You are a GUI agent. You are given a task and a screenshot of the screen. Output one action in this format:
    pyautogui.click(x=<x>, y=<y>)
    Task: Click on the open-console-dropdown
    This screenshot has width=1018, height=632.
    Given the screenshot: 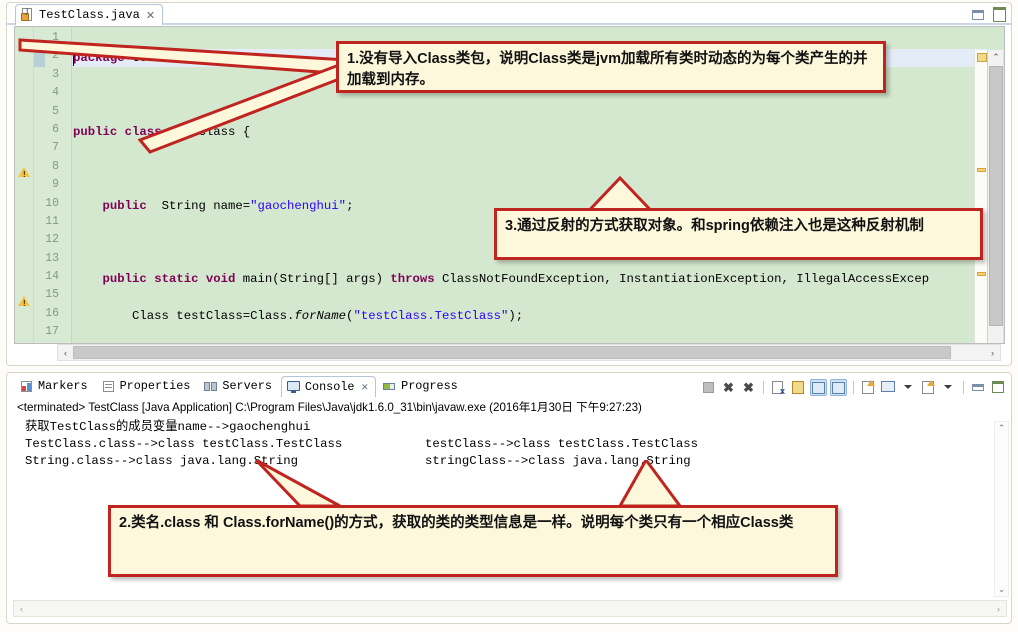 What is the action you would take?
    pyautogui.click(x=948, y=387)
    